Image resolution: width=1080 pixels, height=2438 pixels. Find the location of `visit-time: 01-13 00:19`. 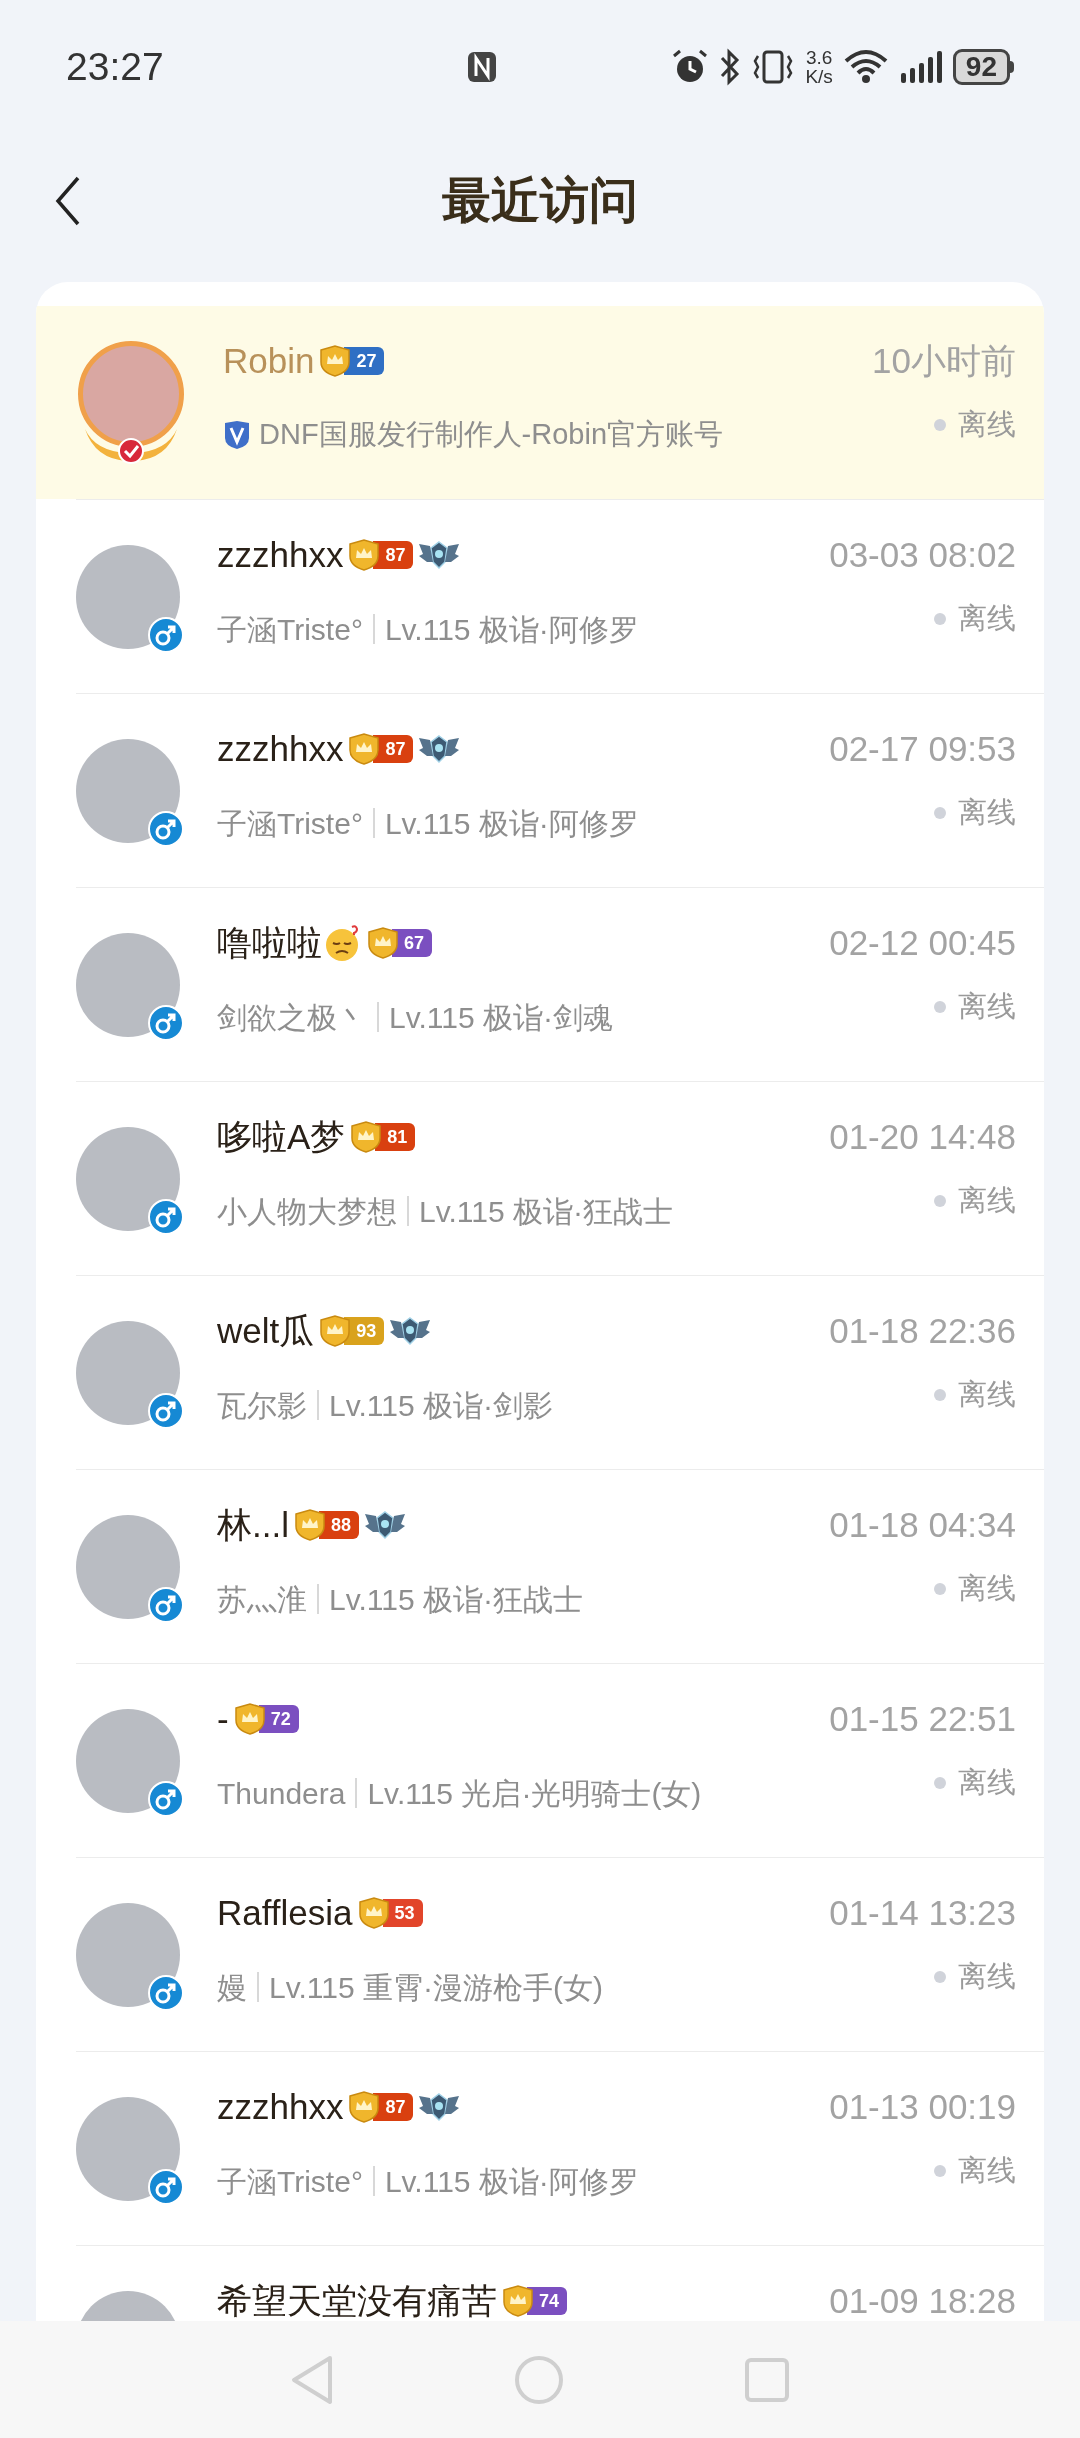

visit-time: 01-13 00:19 is located at coordinates (922, 2107).